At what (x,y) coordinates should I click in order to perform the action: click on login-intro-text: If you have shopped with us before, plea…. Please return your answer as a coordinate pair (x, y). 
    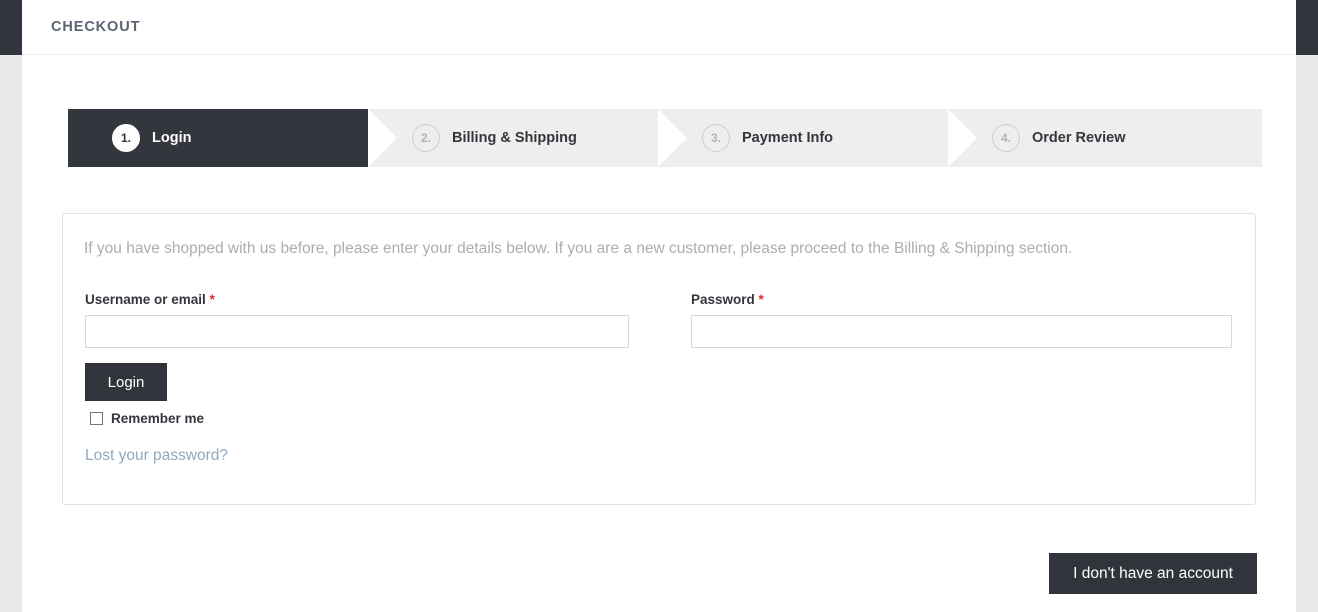
    Looking at the image, I should click on (578, 248).